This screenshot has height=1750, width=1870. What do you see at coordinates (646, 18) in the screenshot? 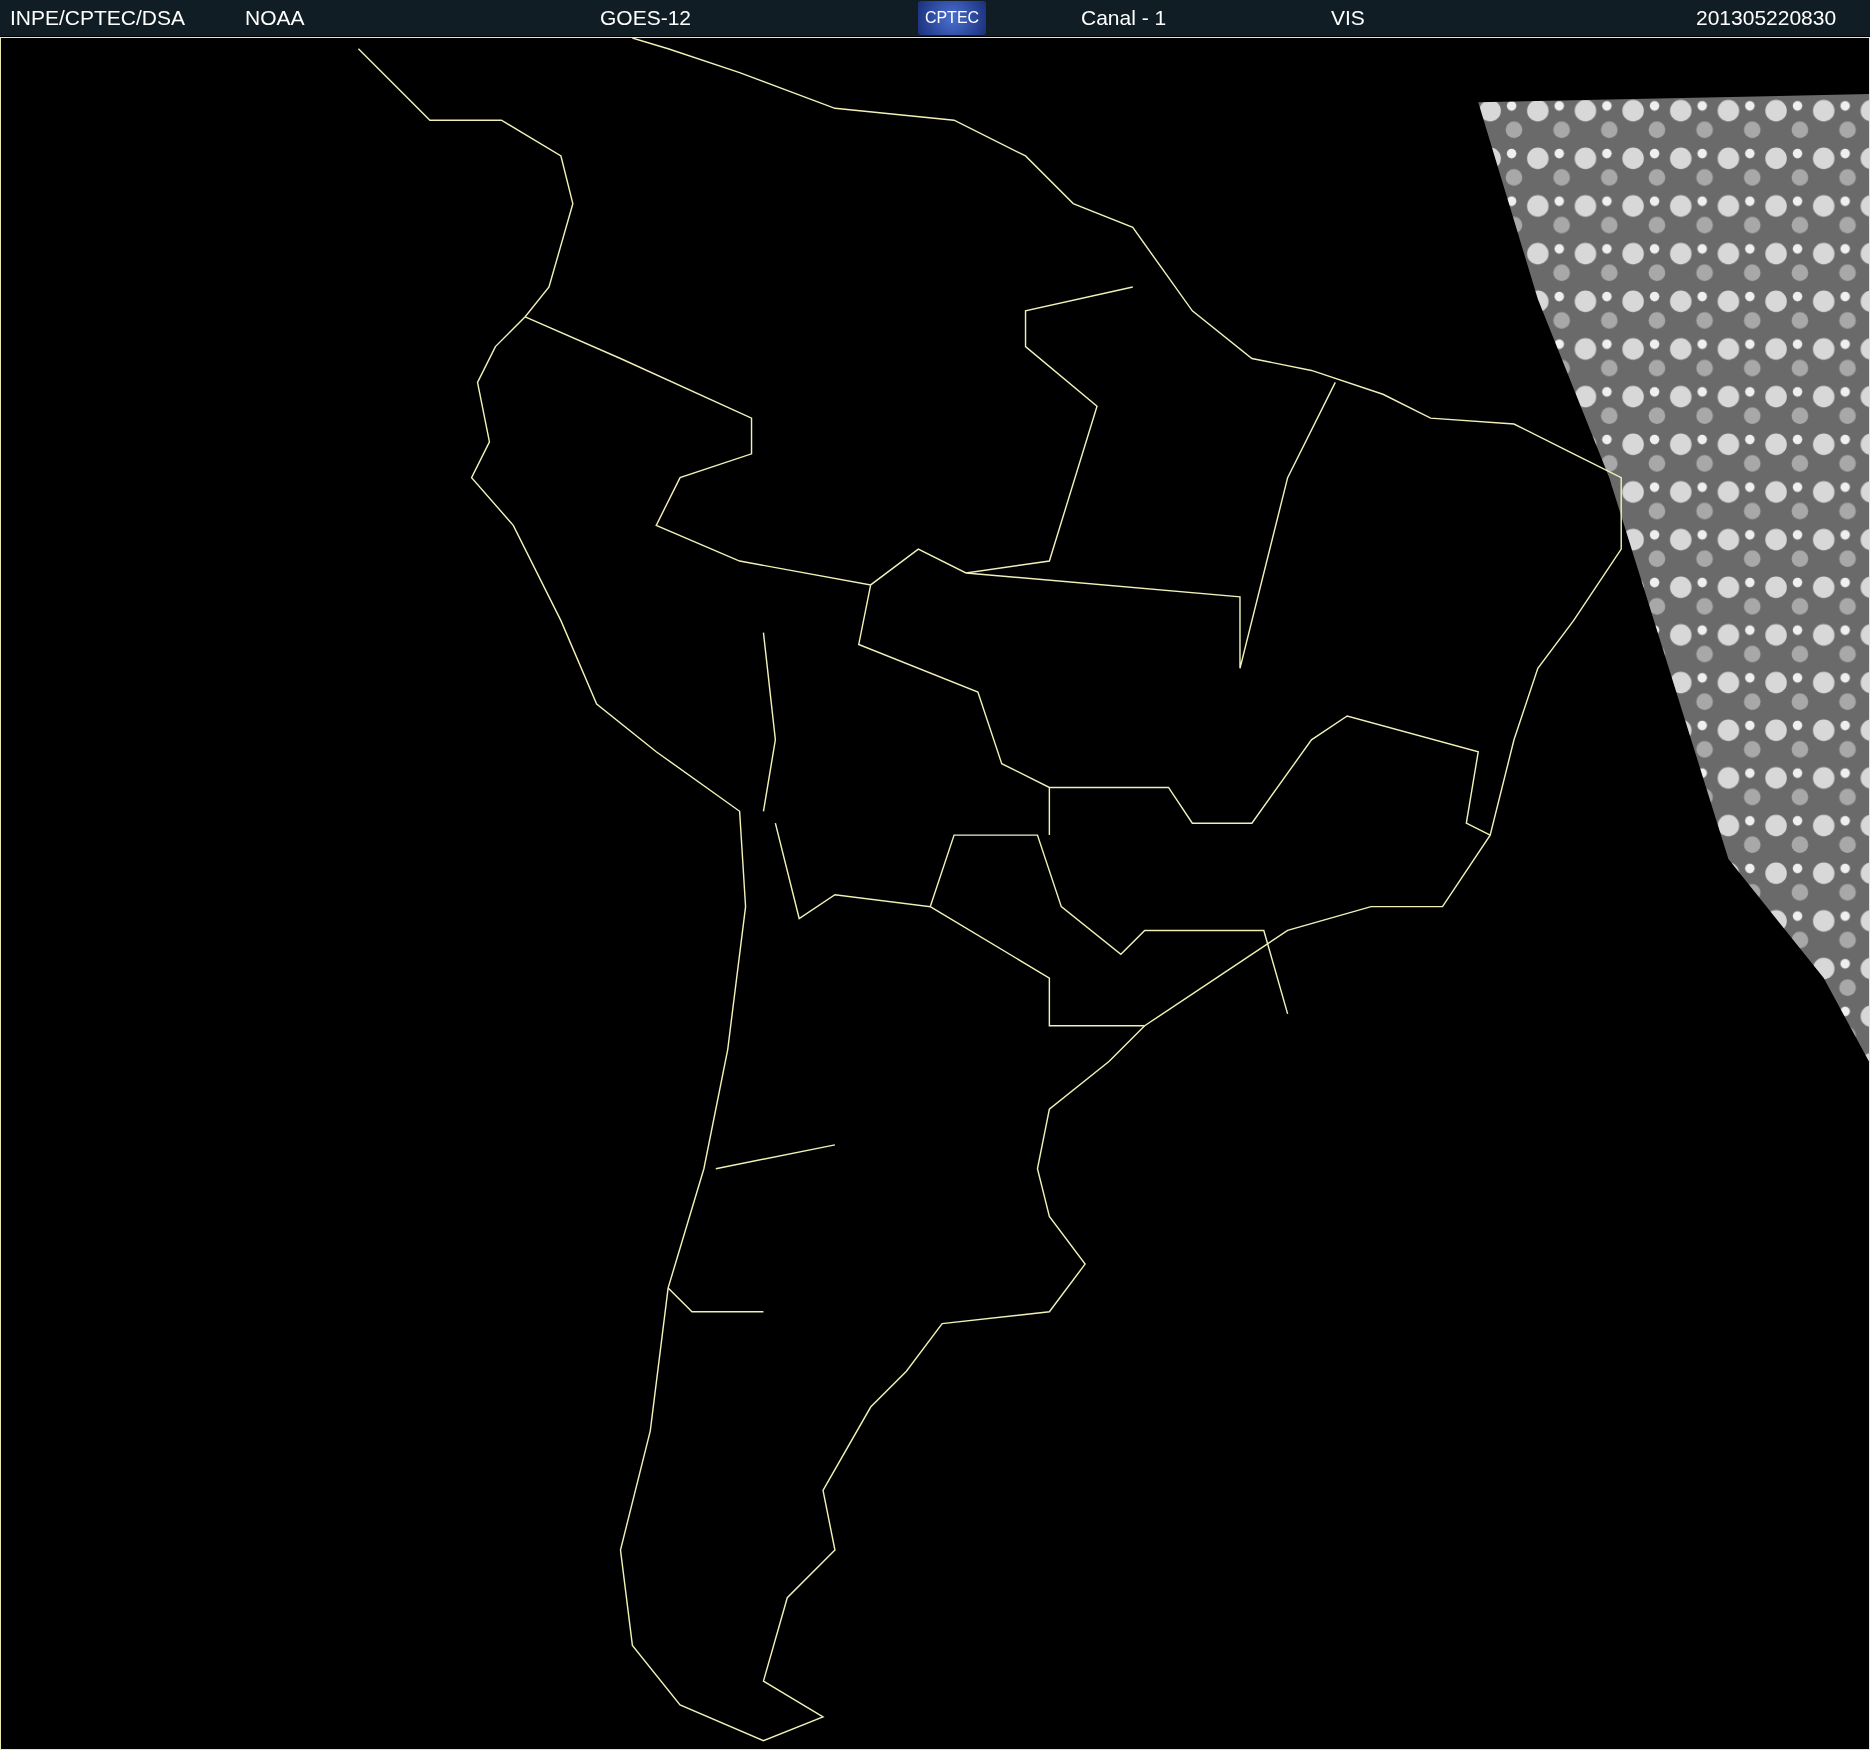
I see `satellite-label: GOES-12` at bounding box center [646, 18].